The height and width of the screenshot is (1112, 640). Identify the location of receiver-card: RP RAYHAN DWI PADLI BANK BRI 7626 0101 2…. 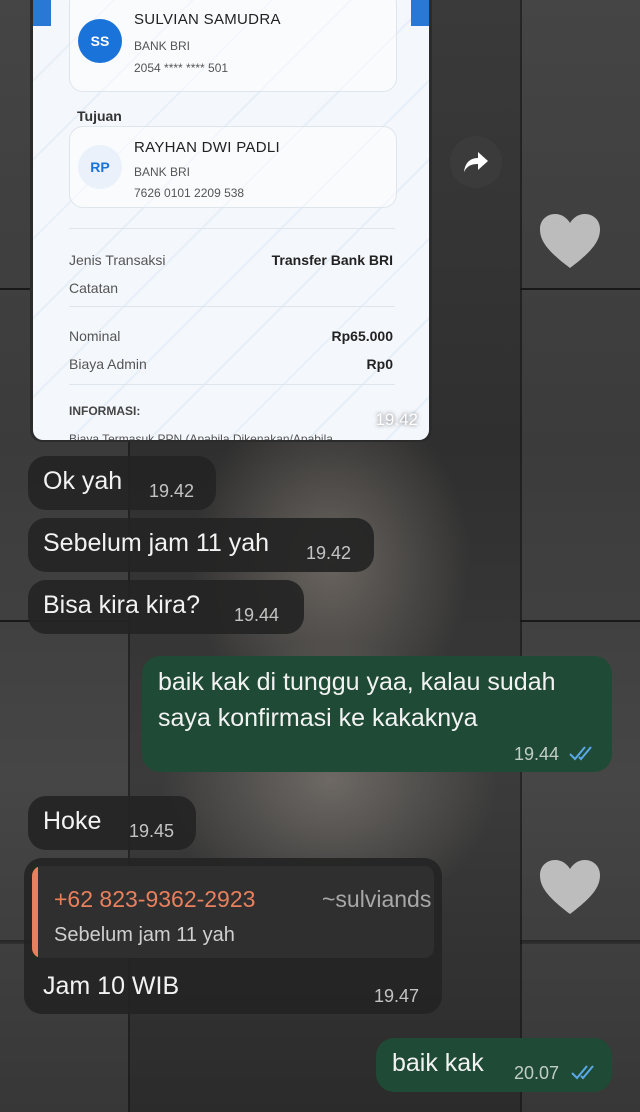
(233, 167).